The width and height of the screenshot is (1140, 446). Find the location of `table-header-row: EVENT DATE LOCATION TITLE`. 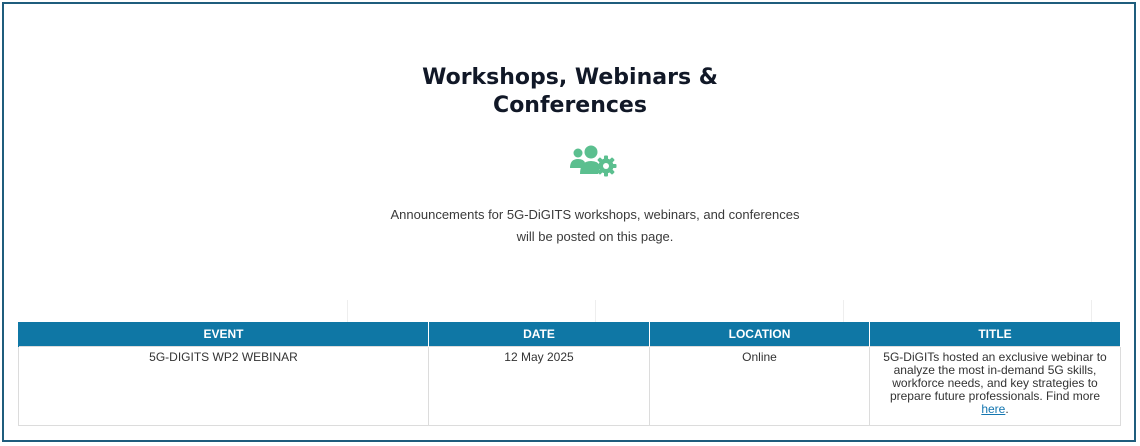

table-header-row: EVENT DATE LOCATION TITLE is located at coordinates (569, 334).